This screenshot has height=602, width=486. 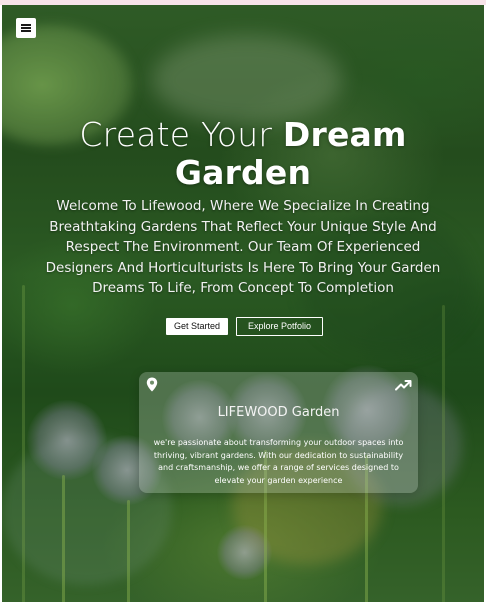 I want to click on headline-bold-text: Dream, so click(x=344, y=134).